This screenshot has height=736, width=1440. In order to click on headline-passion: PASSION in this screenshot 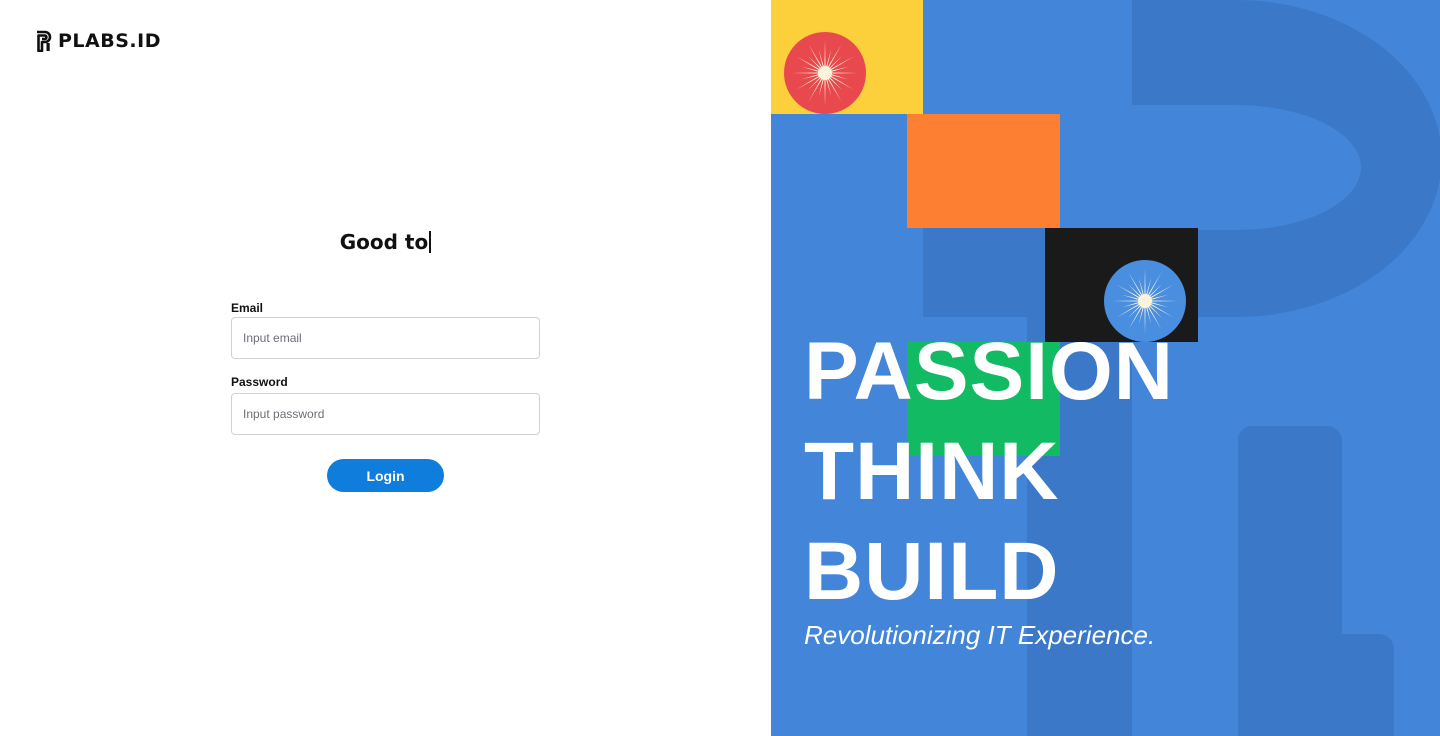, I will do `click(989, 371)`.